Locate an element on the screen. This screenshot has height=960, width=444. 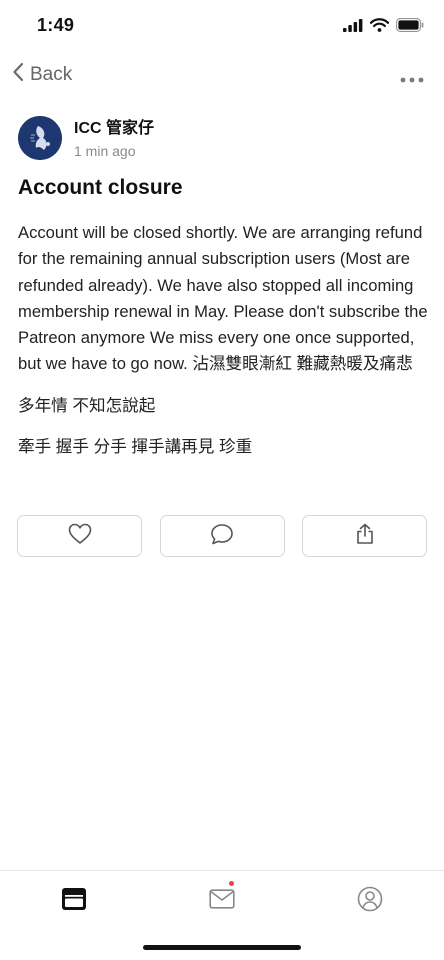
signal-icon is located at coordinates (353, 27).